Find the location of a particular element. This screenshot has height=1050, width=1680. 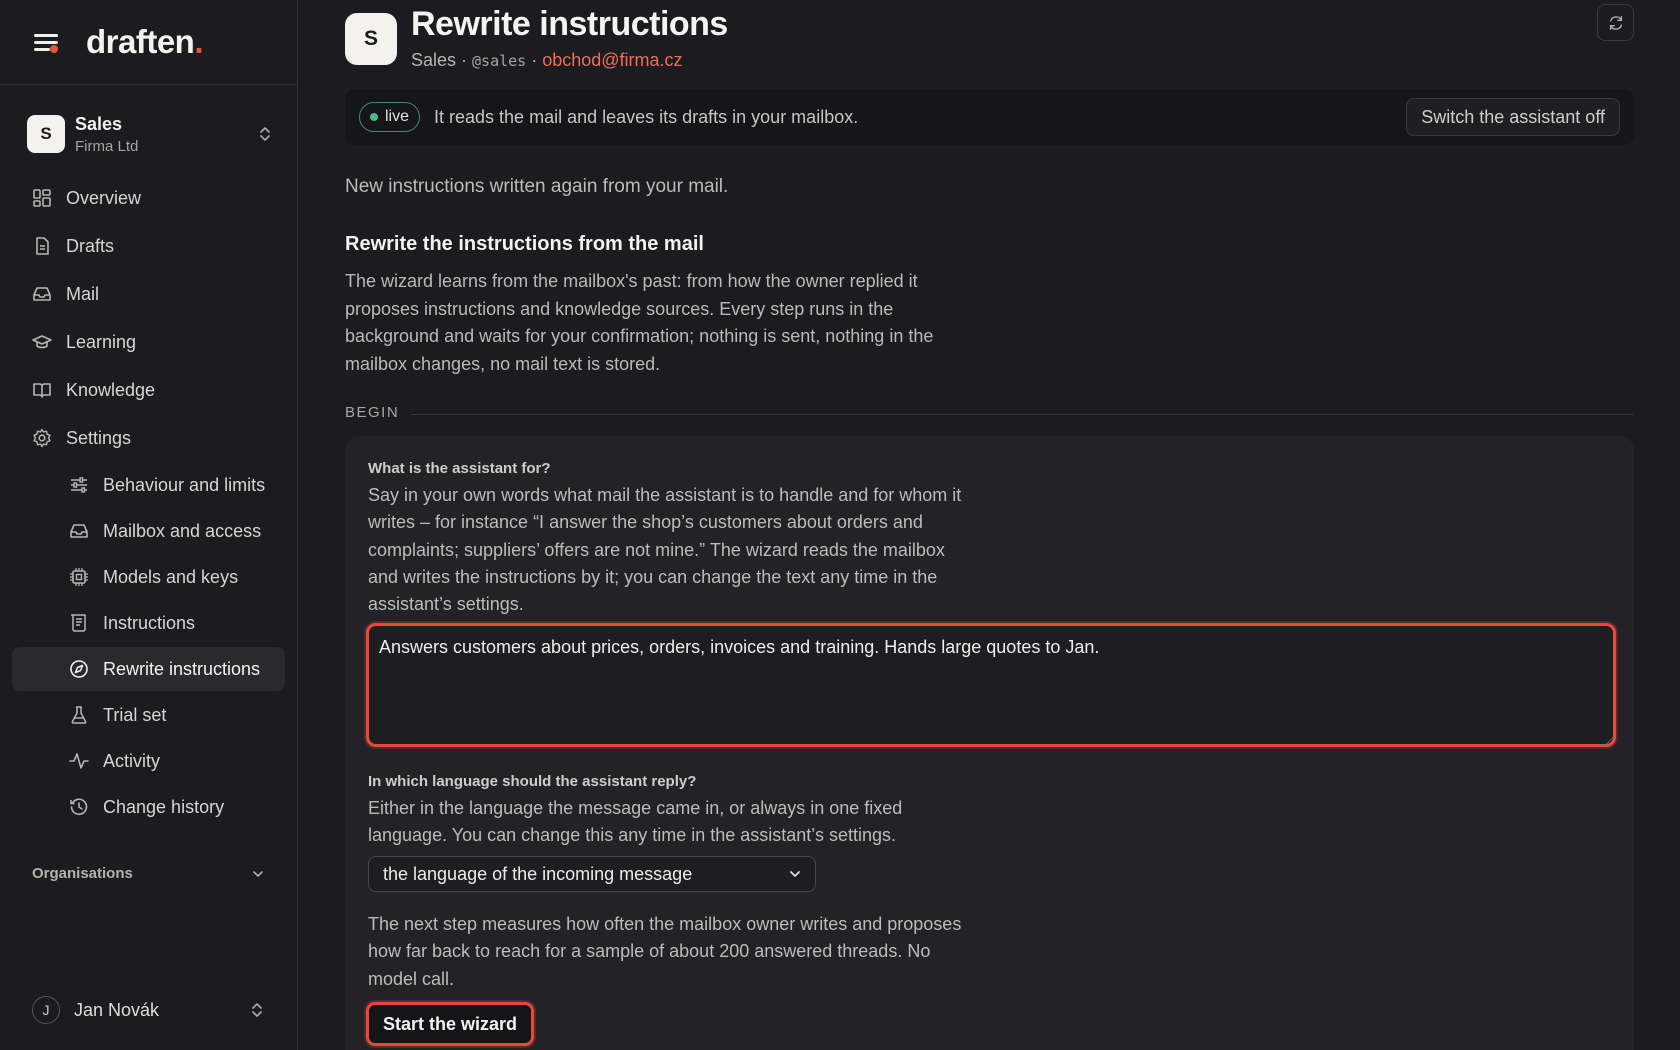

assistant-identity: Sales · @sales · obchod@firma.cz is located at coordinates (569, 60).